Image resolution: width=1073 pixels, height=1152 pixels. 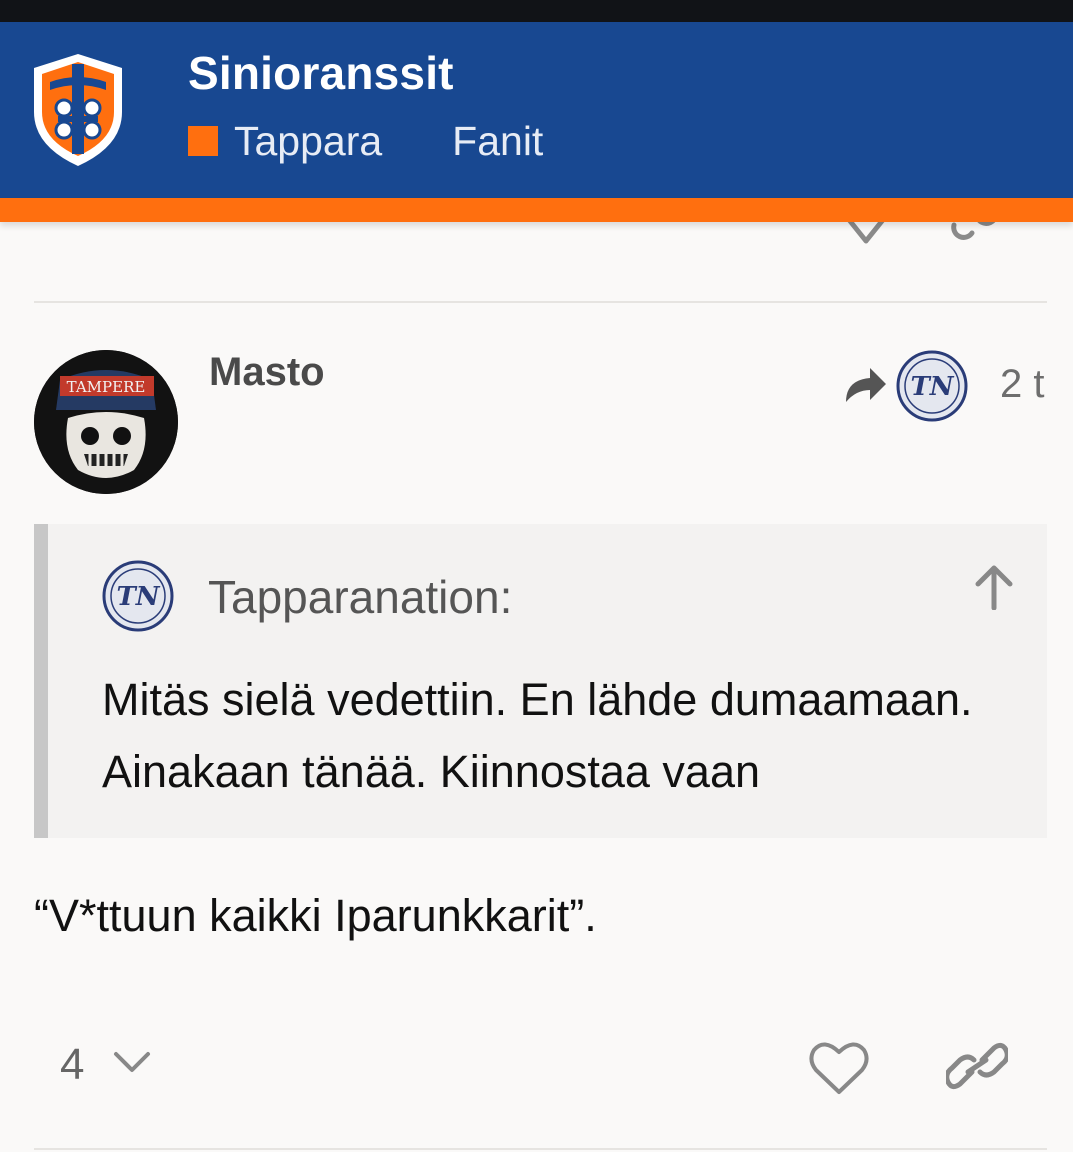 What do you see at coordinates (72, 1065) in the screenshot?
I see `like-count: 4` at bounding box center [72, 1065].